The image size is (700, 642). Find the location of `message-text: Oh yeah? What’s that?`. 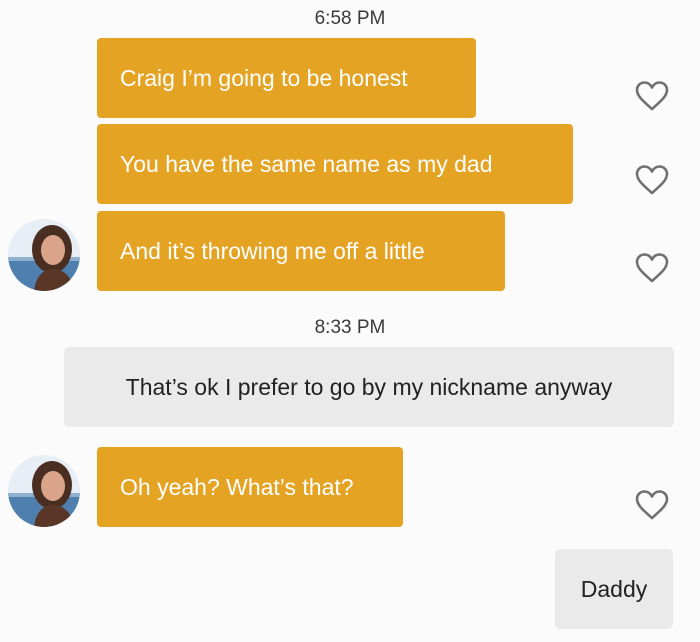

message-text: Oh yeah? What’s that? is located at coordinates (237, 486).